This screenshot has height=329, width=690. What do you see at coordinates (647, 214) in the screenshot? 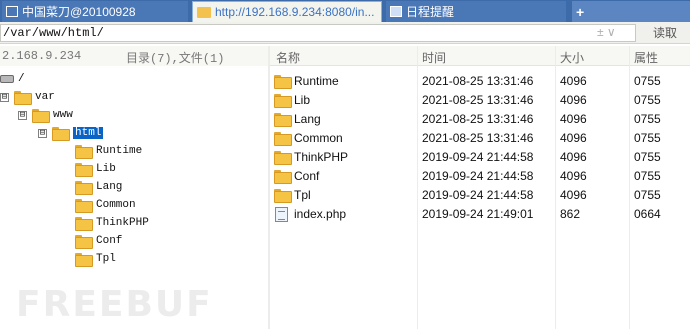
I see `file-attr: 0664` at bounding box center [647, 214].